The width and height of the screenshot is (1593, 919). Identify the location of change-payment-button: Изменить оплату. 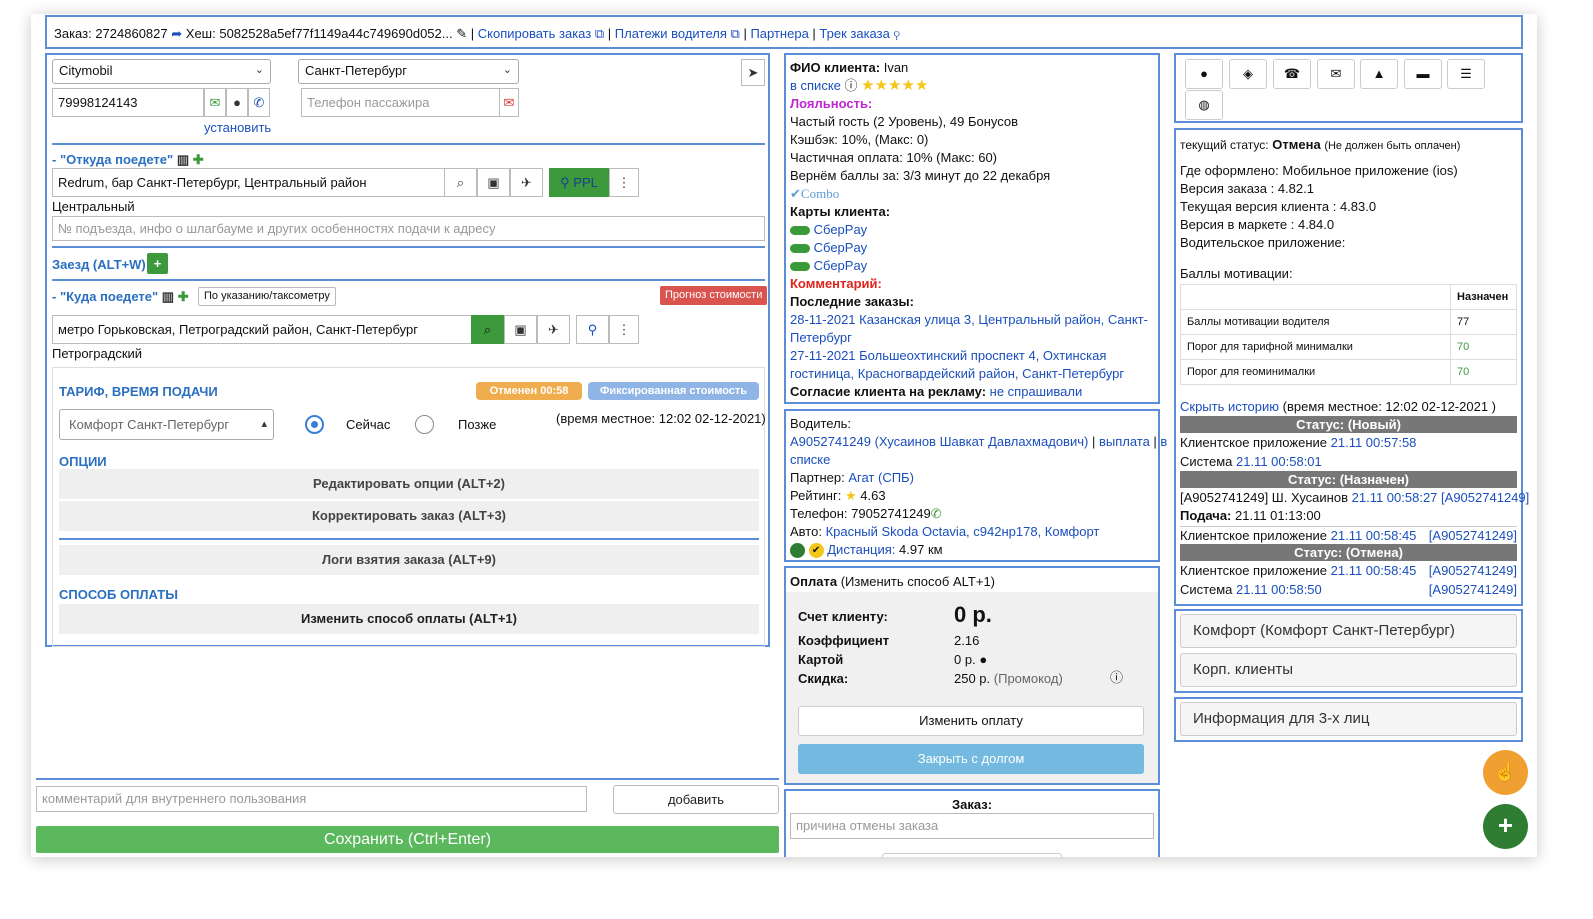
(971, 721).